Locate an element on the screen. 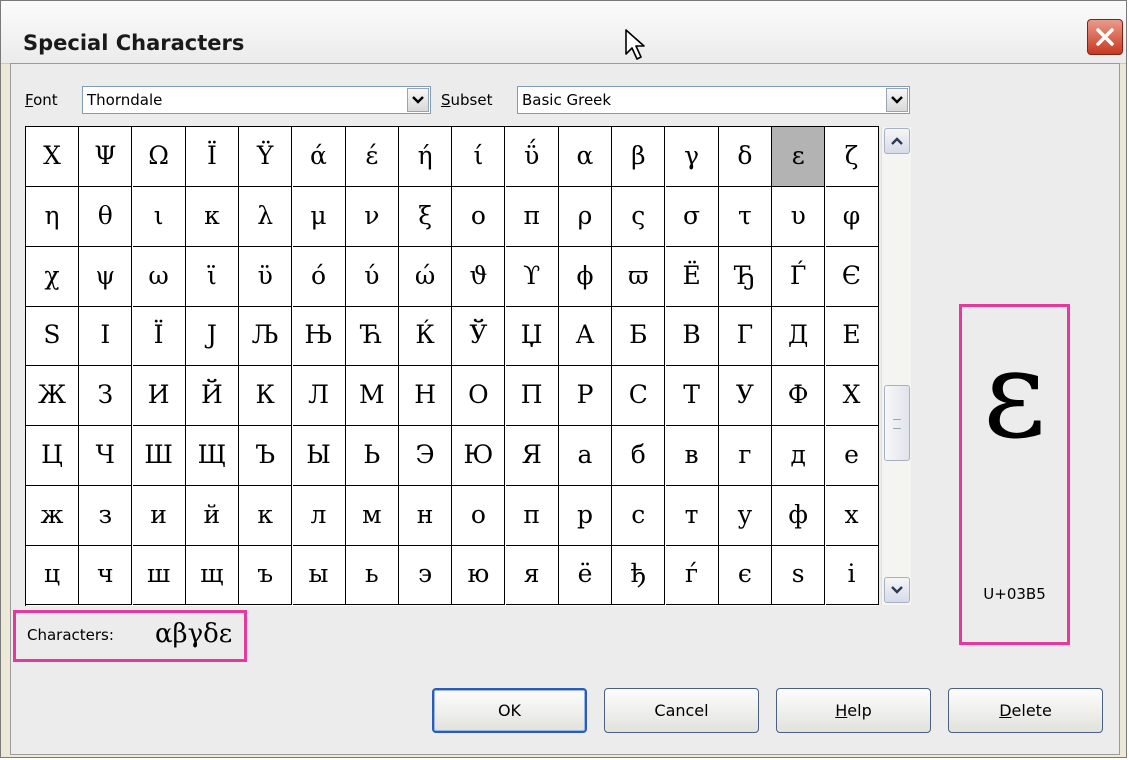 This screenshot has width=1129, height=760. character-cell: ђ is located at coordinates (639, 575).